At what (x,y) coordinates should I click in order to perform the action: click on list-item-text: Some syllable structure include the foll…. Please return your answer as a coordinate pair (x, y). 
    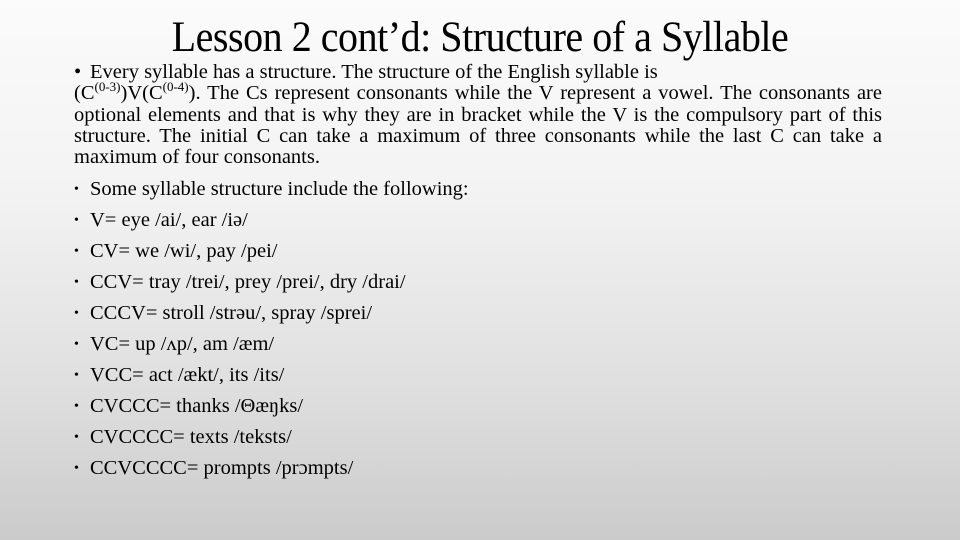
    Looking at the image, I should click on (279, 189).